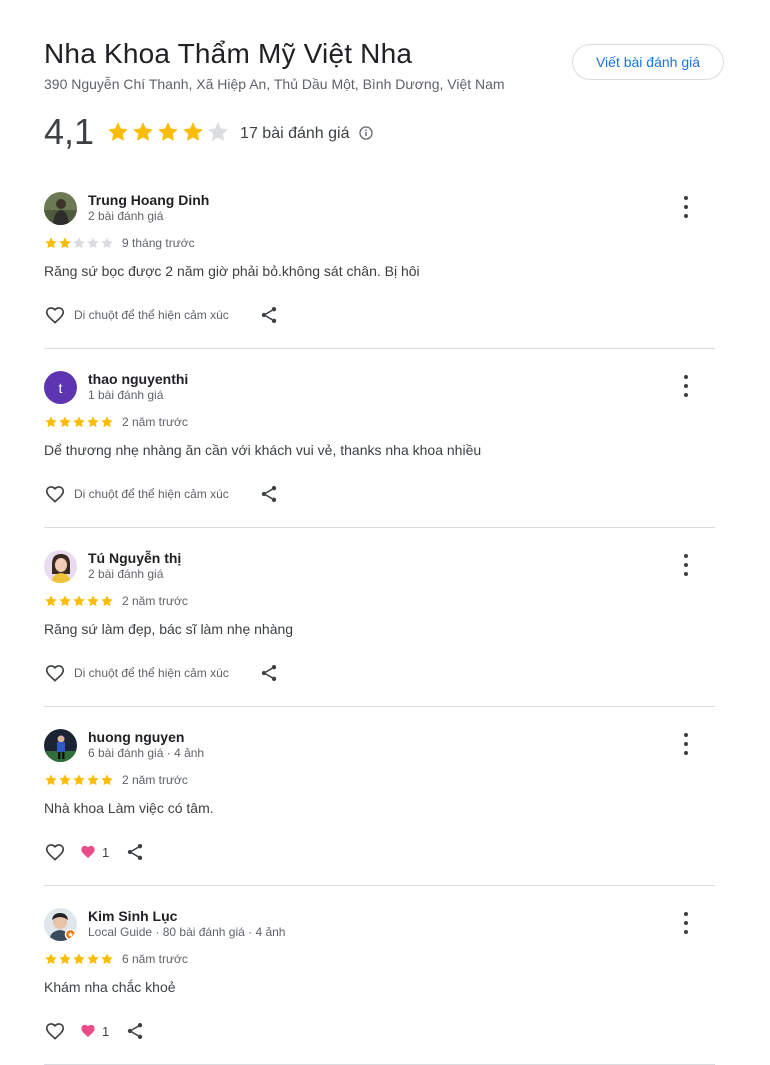 This screenshot has width=770, height=1065. I want to click on author-avatar: t, so click(60, 387).